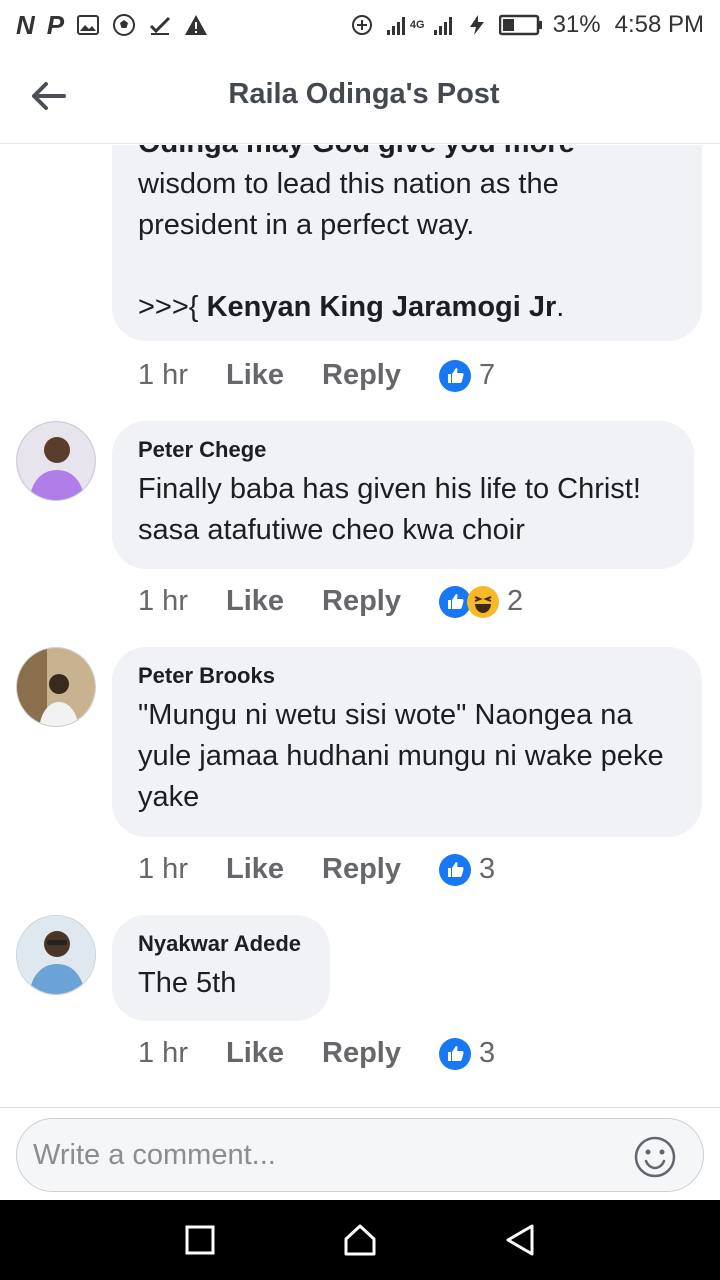 The image size is (720, 1280). Describe the element at coordinates (659, 24) in the screenshot. I see `status-time: 4:58 PM` at that location.